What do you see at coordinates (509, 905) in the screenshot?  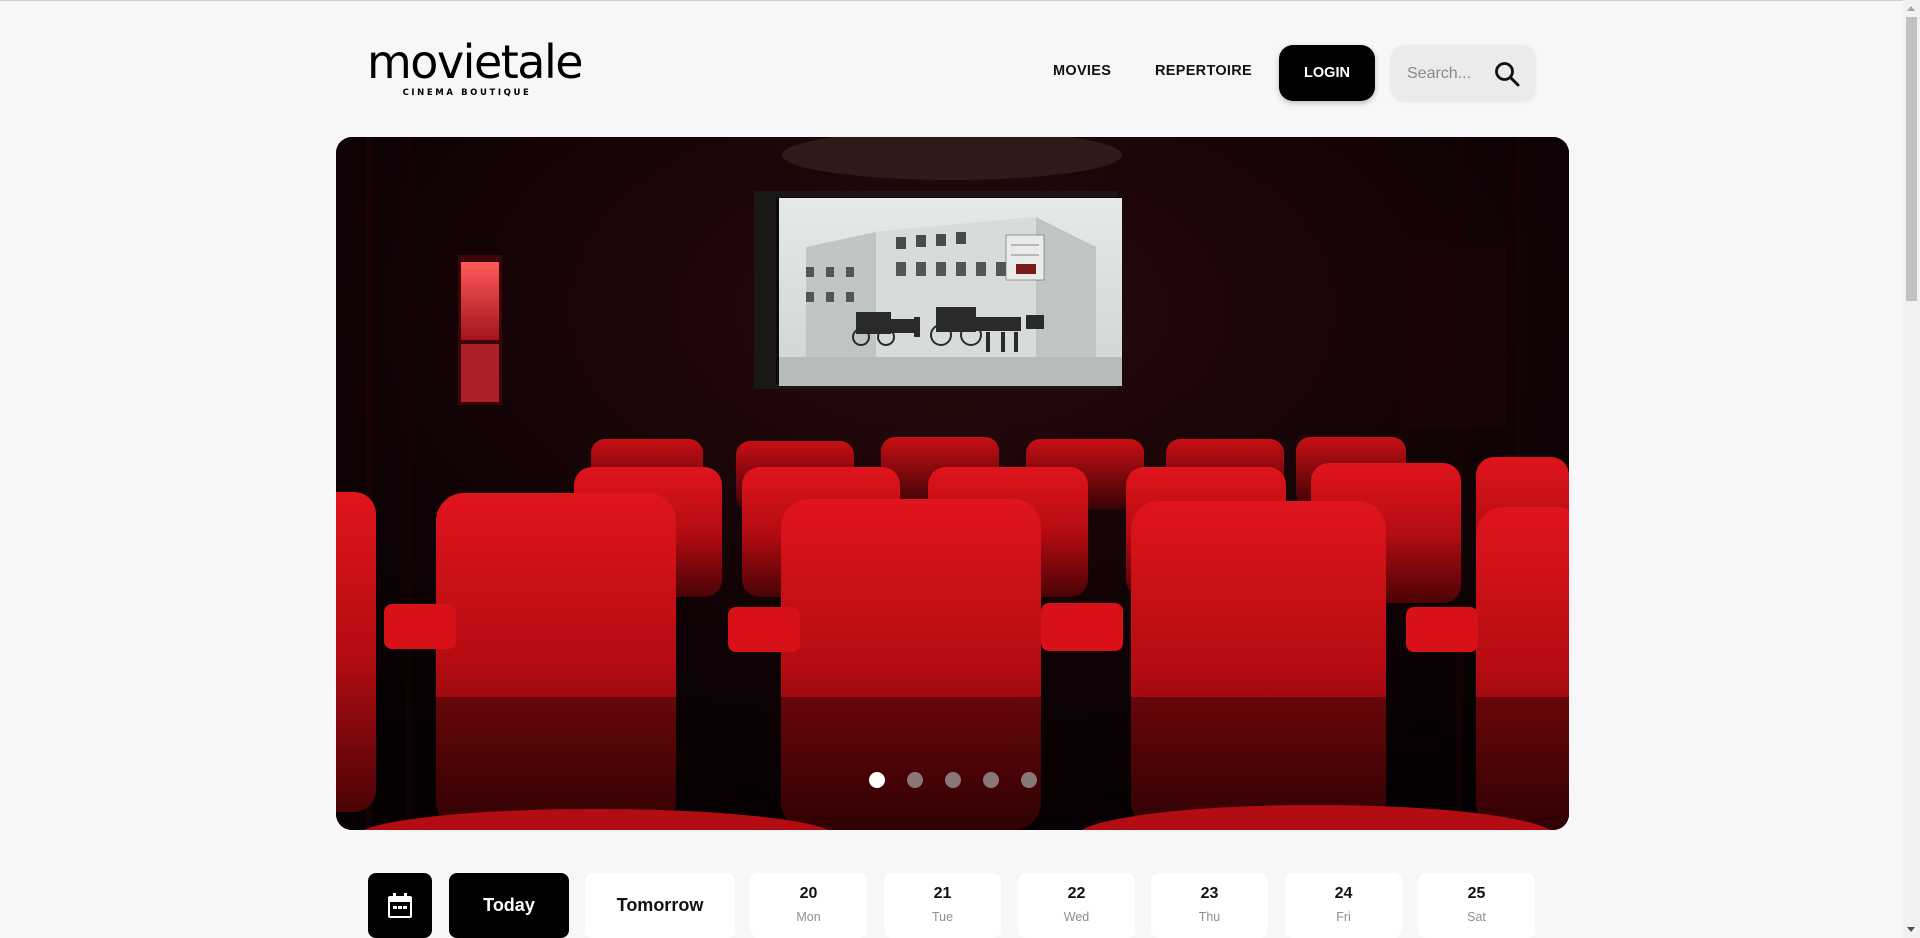 I see `today-button: Today` at bounding box center [509, 905].